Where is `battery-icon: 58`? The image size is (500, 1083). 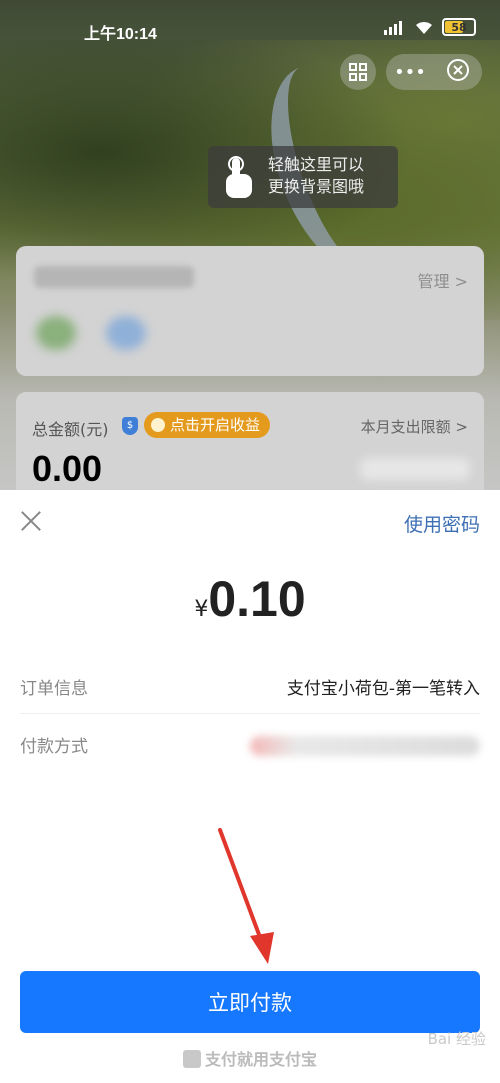
battery-icon: 58 is located at coordinates (459, 27).